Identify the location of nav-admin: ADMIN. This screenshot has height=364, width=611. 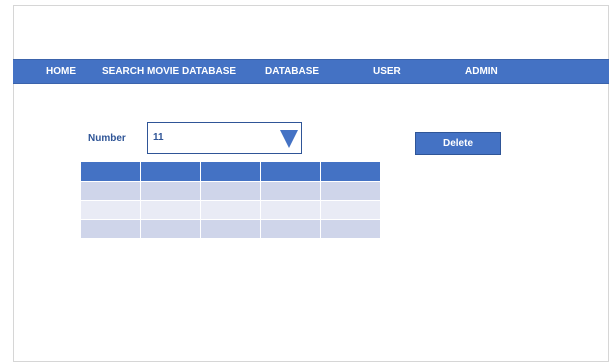
(481, 71).